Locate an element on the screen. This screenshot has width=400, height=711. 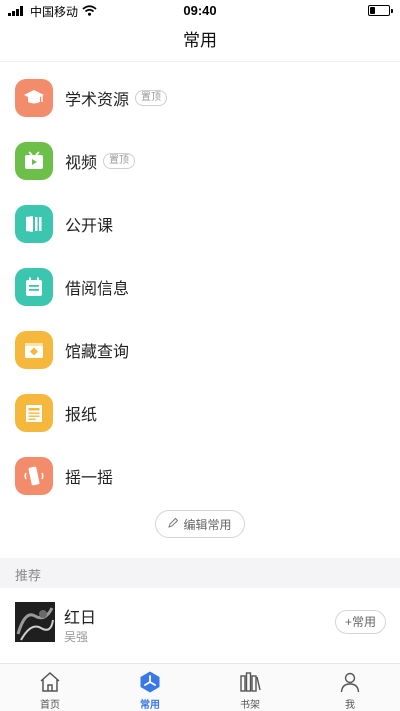
tab-label: 常用 is located at coordinates (150, 705).